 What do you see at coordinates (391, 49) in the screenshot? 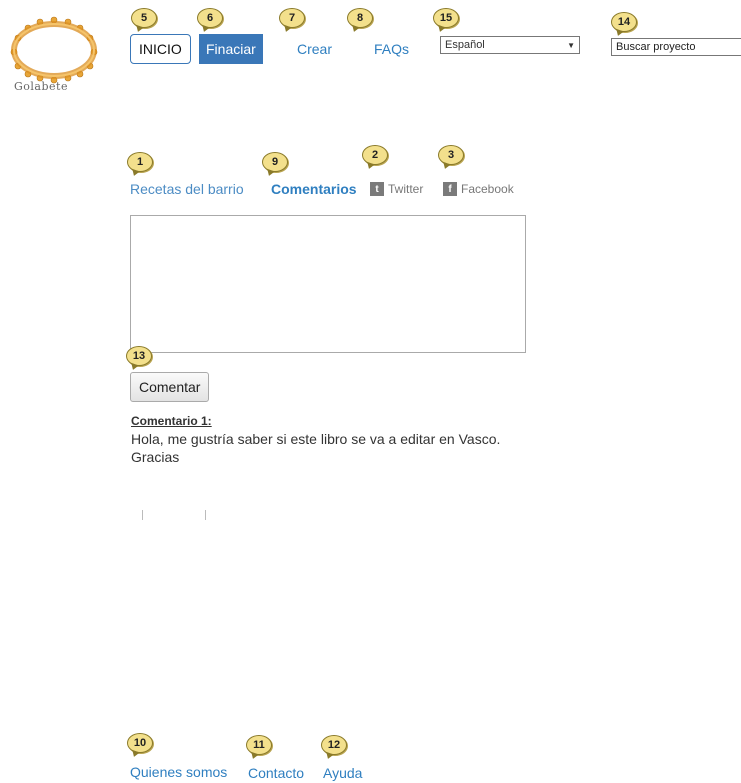
I see `nav-faqs-link: FAQs` at bounding box center [391, 49].